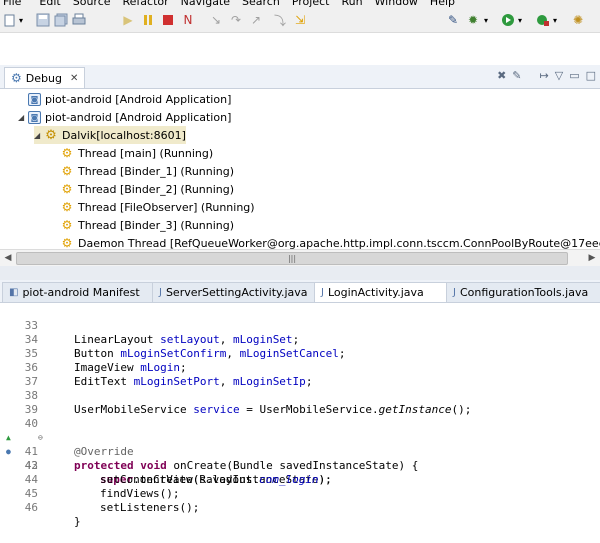  Describe the element at coordinates (74, 78) in the screenshot. I see `close-icon: ✕` at that location.